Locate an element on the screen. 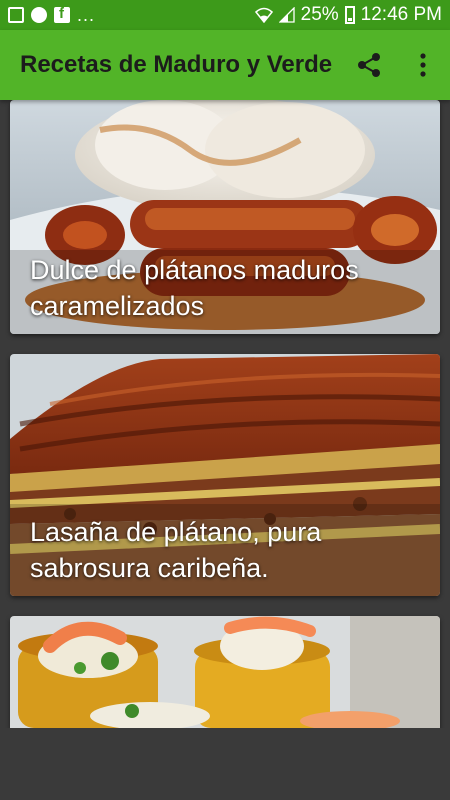  chat-icon is located at coordinates (39, 15).